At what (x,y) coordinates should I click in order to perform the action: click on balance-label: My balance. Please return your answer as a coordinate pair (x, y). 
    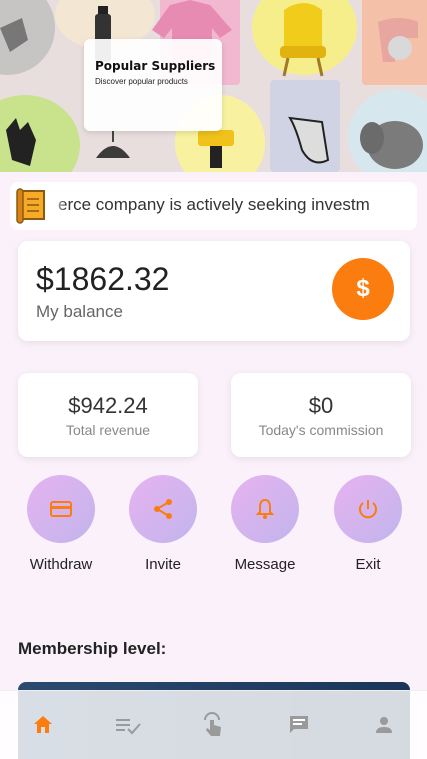
    Looking at the image, I should click on (79, 311).